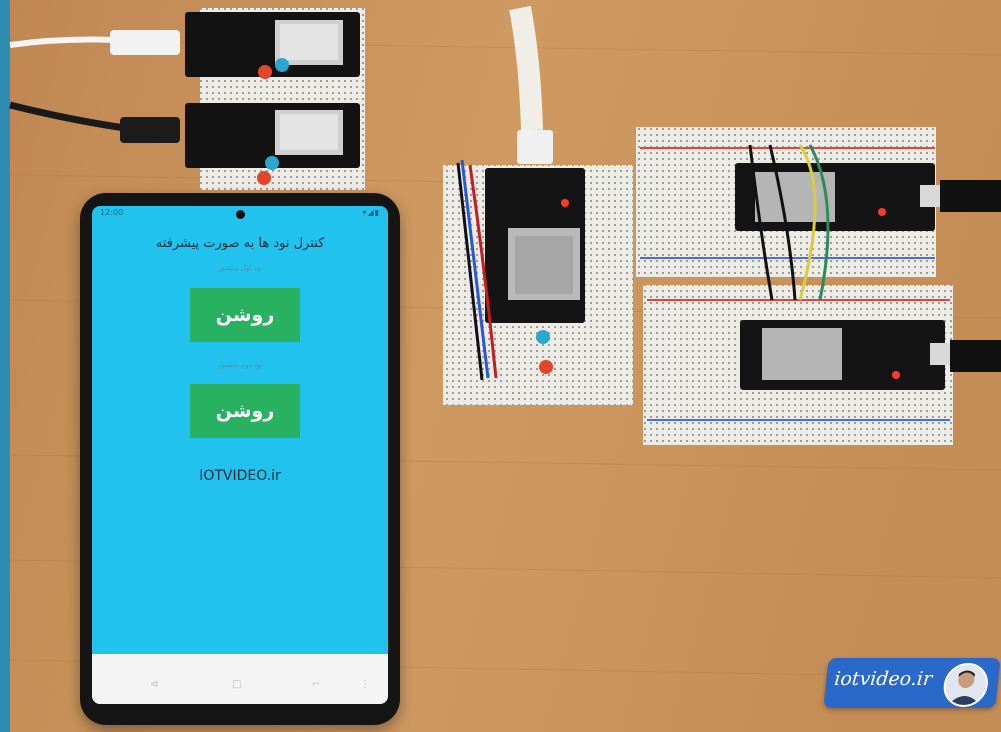  Describe the element at coordinates (5, 366) in the screenshot. I see `left-frame` at that location.